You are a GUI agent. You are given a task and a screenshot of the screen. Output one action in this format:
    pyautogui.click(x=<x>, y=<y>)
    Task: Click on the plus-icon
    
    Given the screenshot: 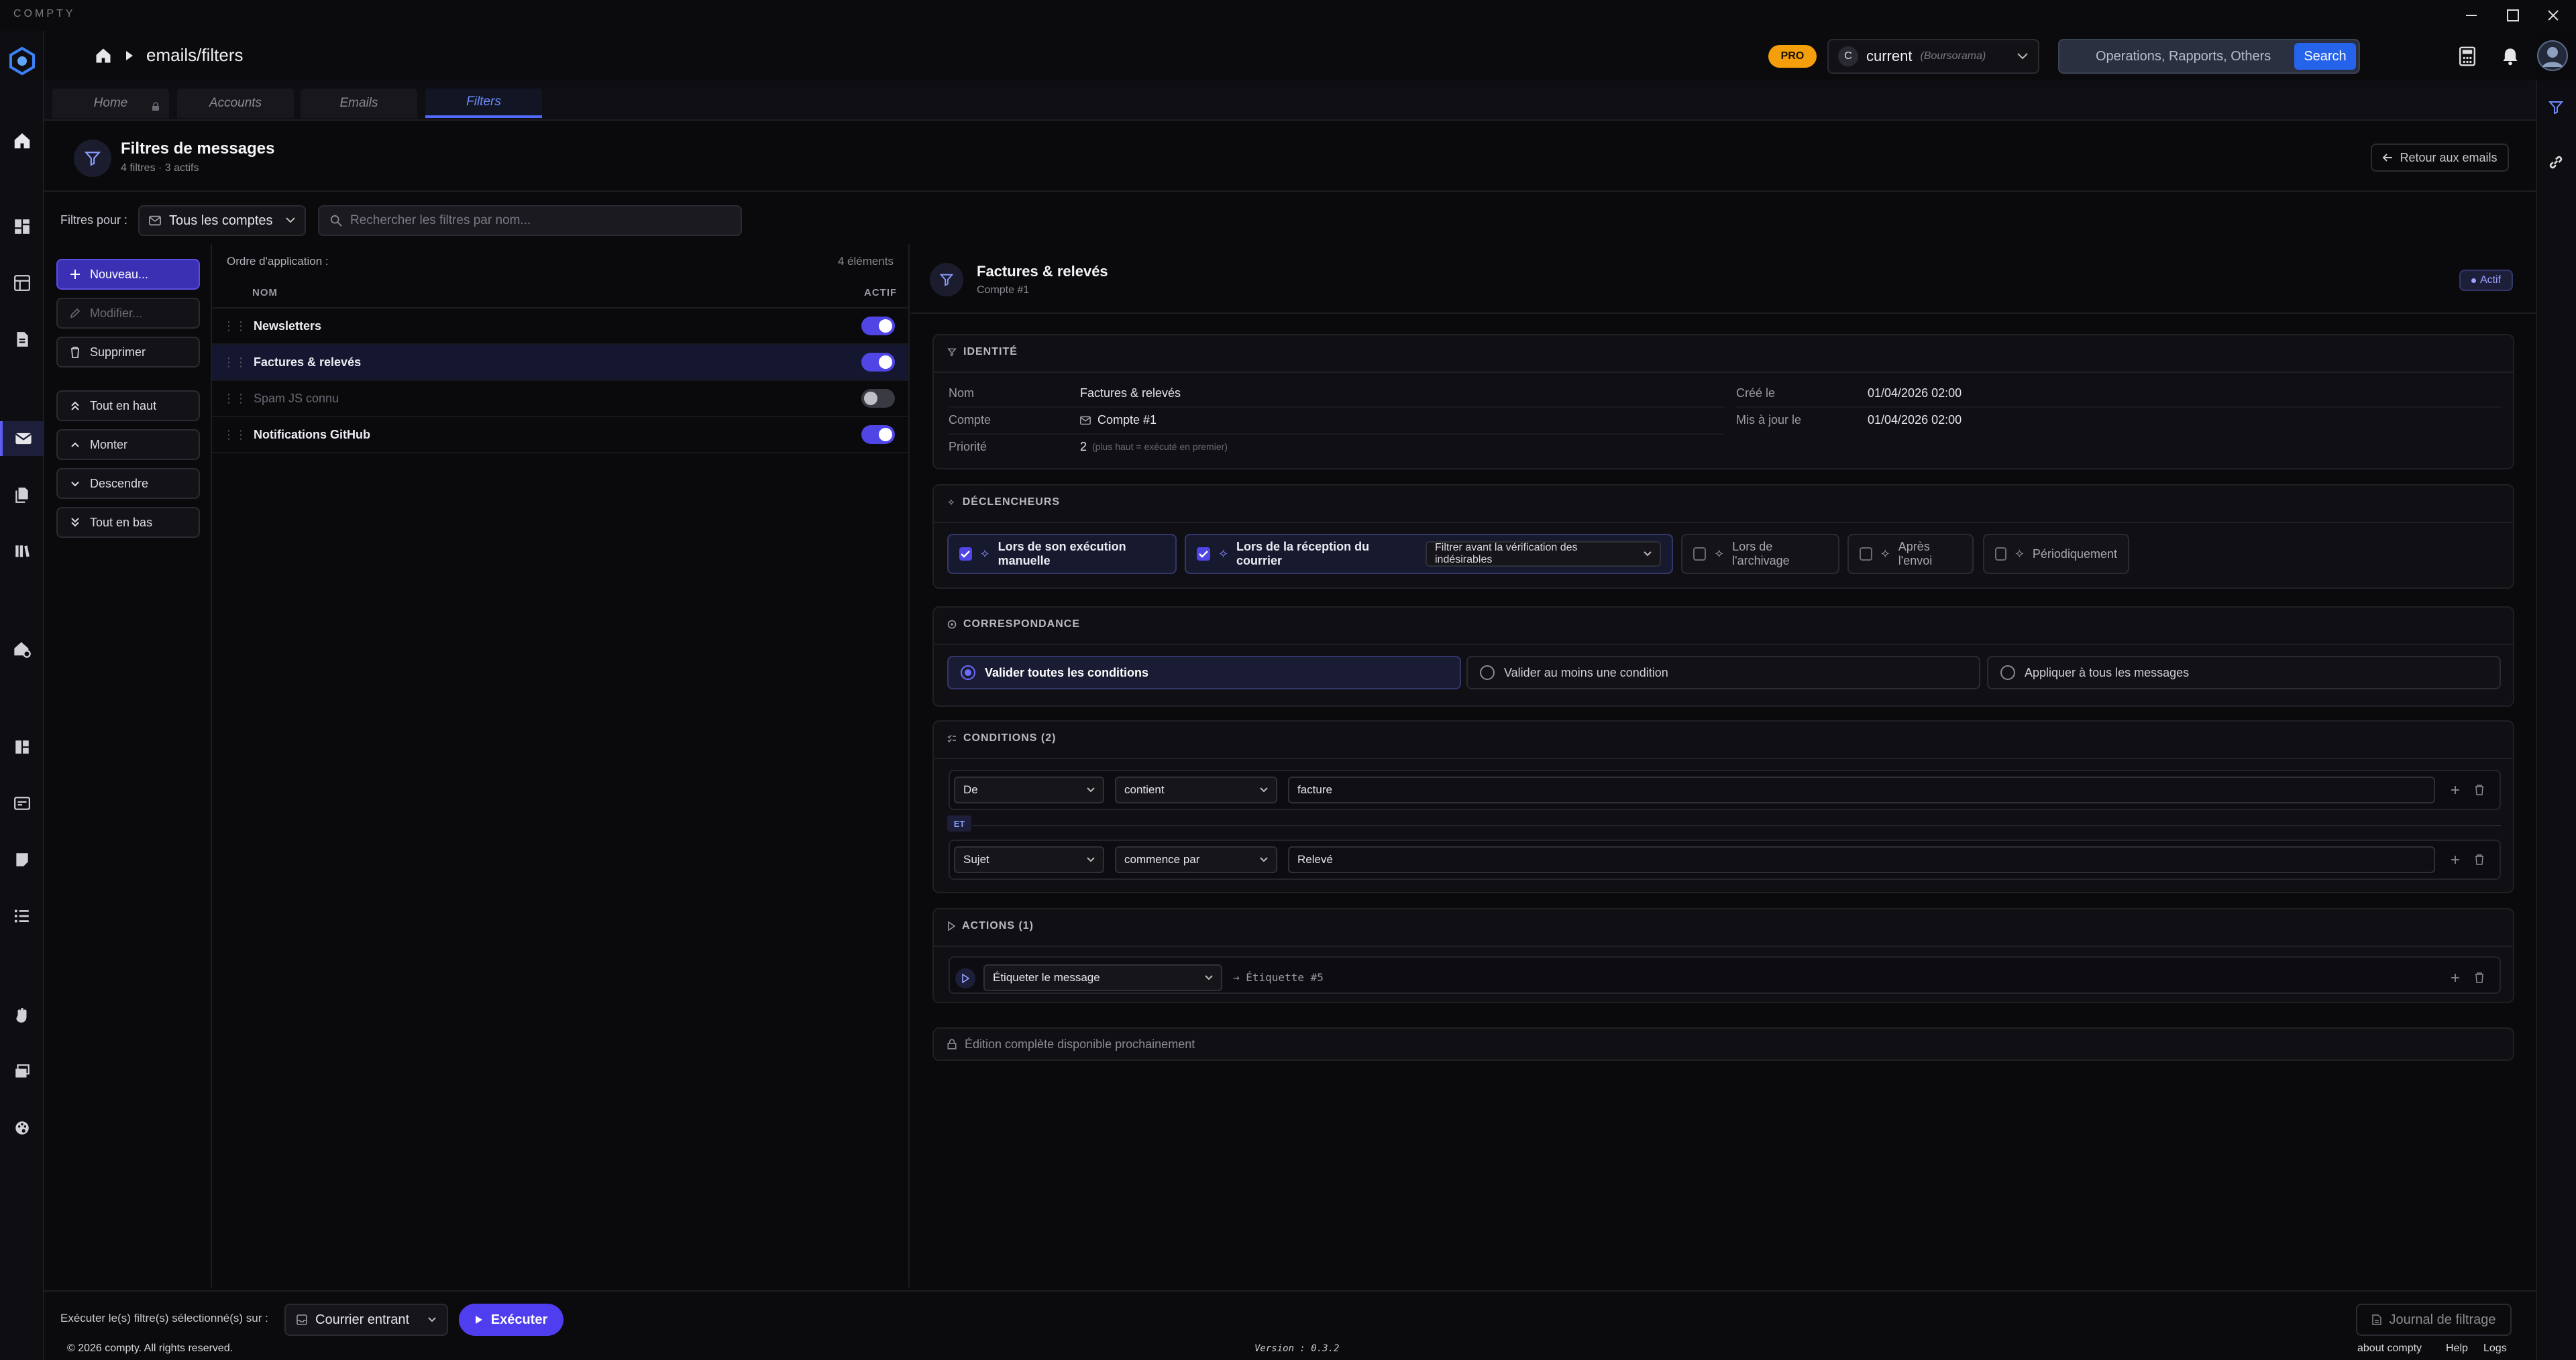 What is the action you would take?
    pyautogui.click(x=75, y=274)
    